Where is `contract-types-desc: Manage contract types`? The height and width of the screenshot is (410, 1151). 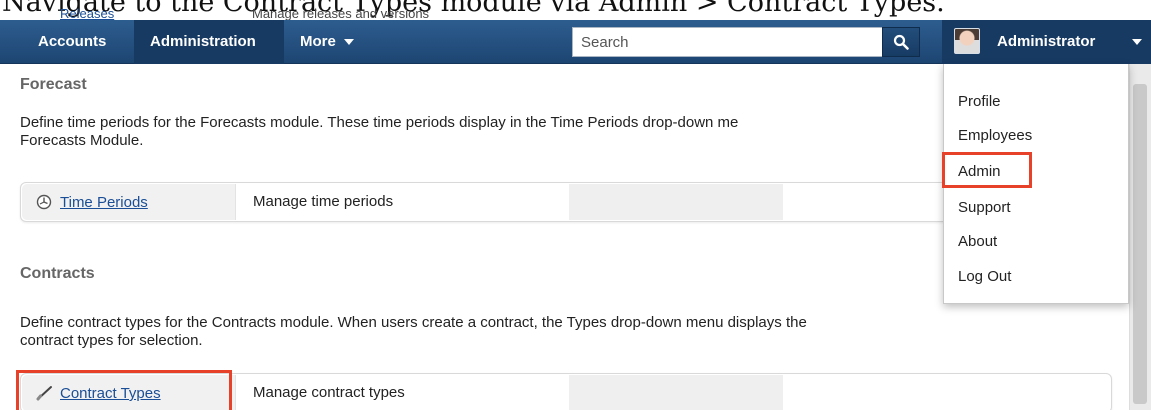 contract-types-desc: Manage contract types is located at coordinates (329, 392).